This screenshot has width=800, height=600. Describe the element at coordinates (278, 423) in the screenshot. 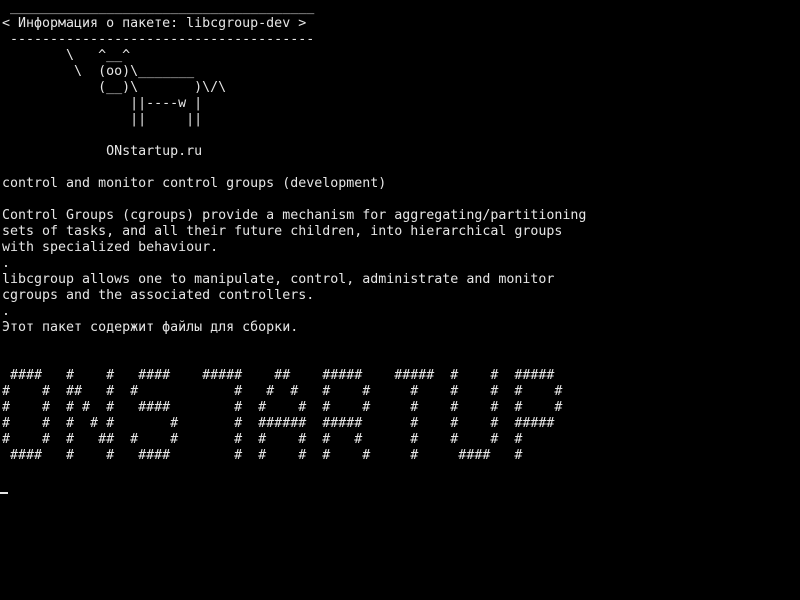

I see `banner-line: # # # # # # # ###### ##### # # # #####` at that location.